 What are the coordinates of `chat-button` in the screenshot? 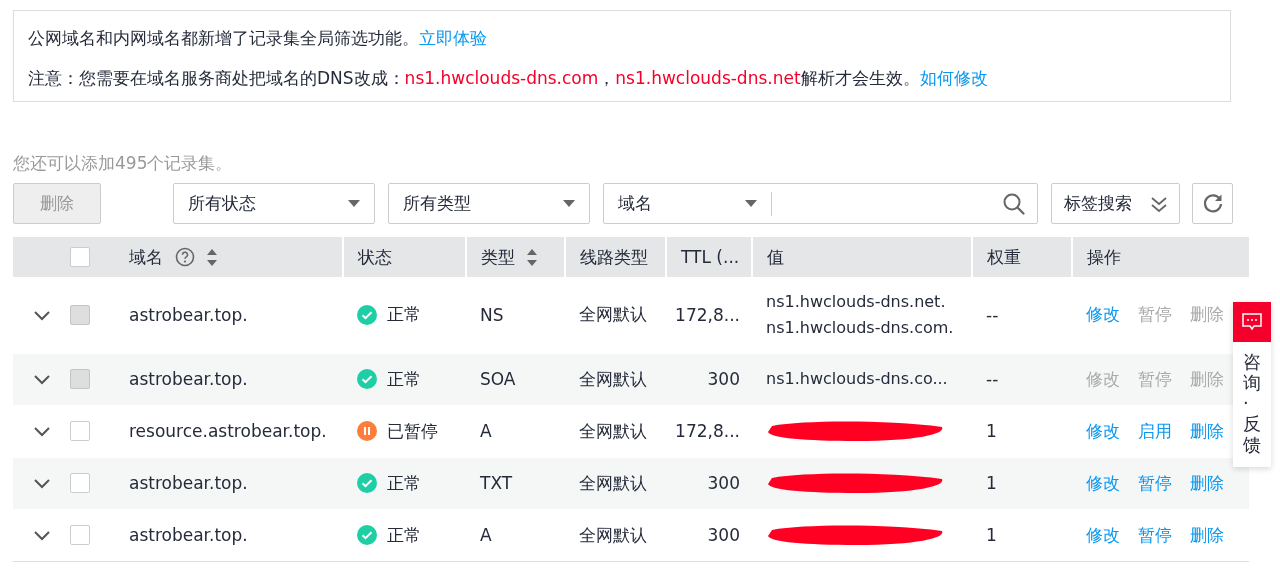 It's located at (1252, 322).